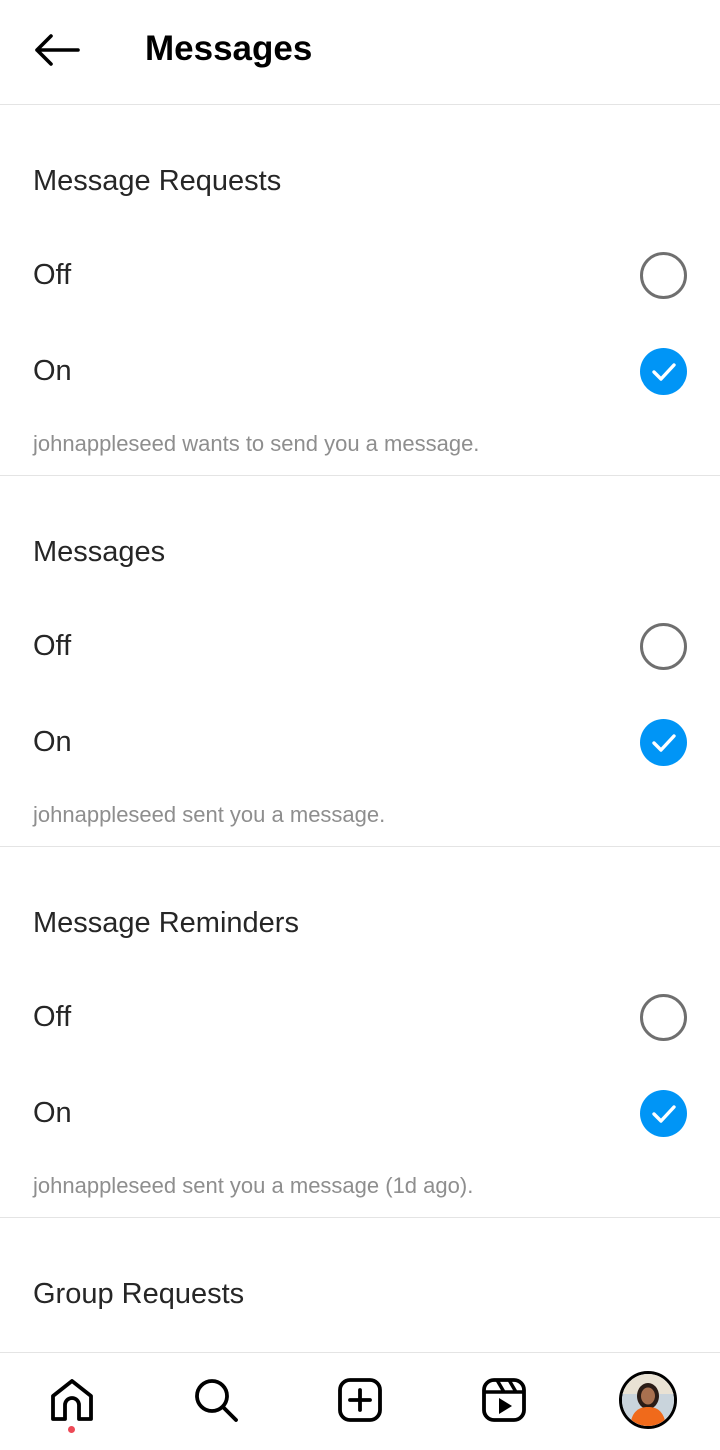 Image resolution: width=720 pixels, height=1450 pixels. I want to click on nav-profile, so click(648, 1400).